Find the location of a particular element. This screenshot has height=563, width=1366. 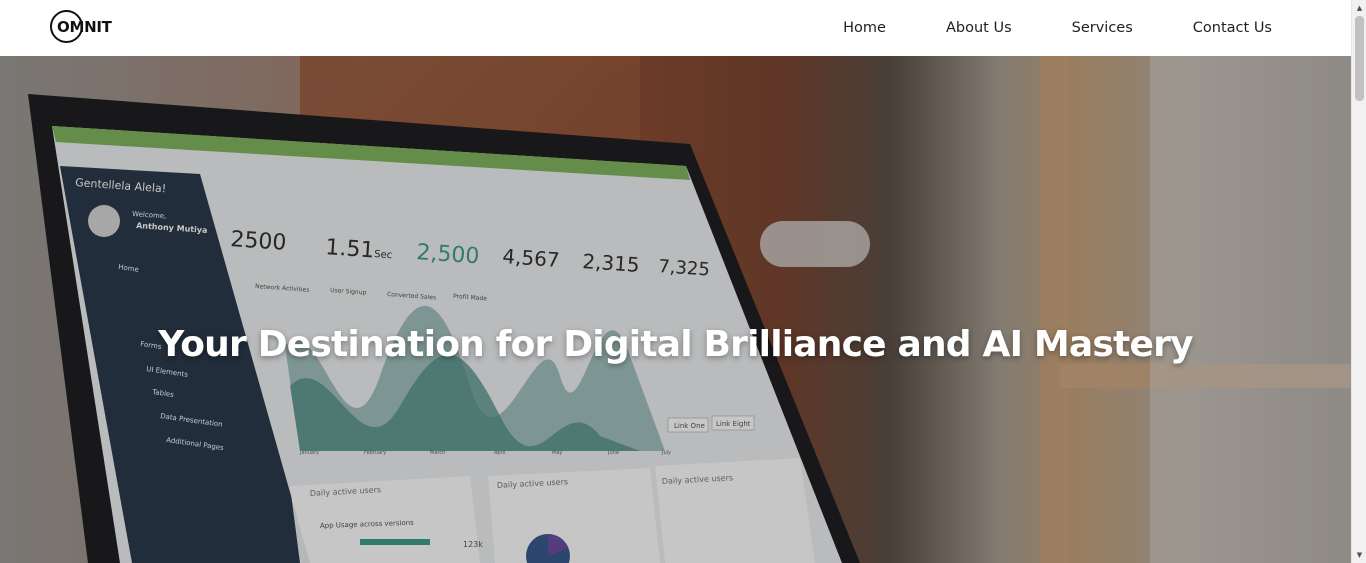

scroll-up-arrow-icon: ▲ is located at coordinates (1359, 8).